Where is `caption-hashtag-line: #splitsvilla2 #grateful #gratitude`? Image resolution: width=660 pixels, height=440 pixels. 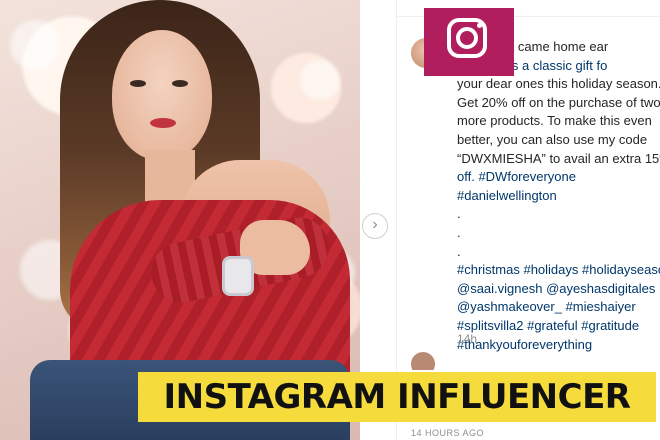
caption-hashtag-line: #splitsvilla2 #grateful #gratitude is located at coordinates (548, 325).